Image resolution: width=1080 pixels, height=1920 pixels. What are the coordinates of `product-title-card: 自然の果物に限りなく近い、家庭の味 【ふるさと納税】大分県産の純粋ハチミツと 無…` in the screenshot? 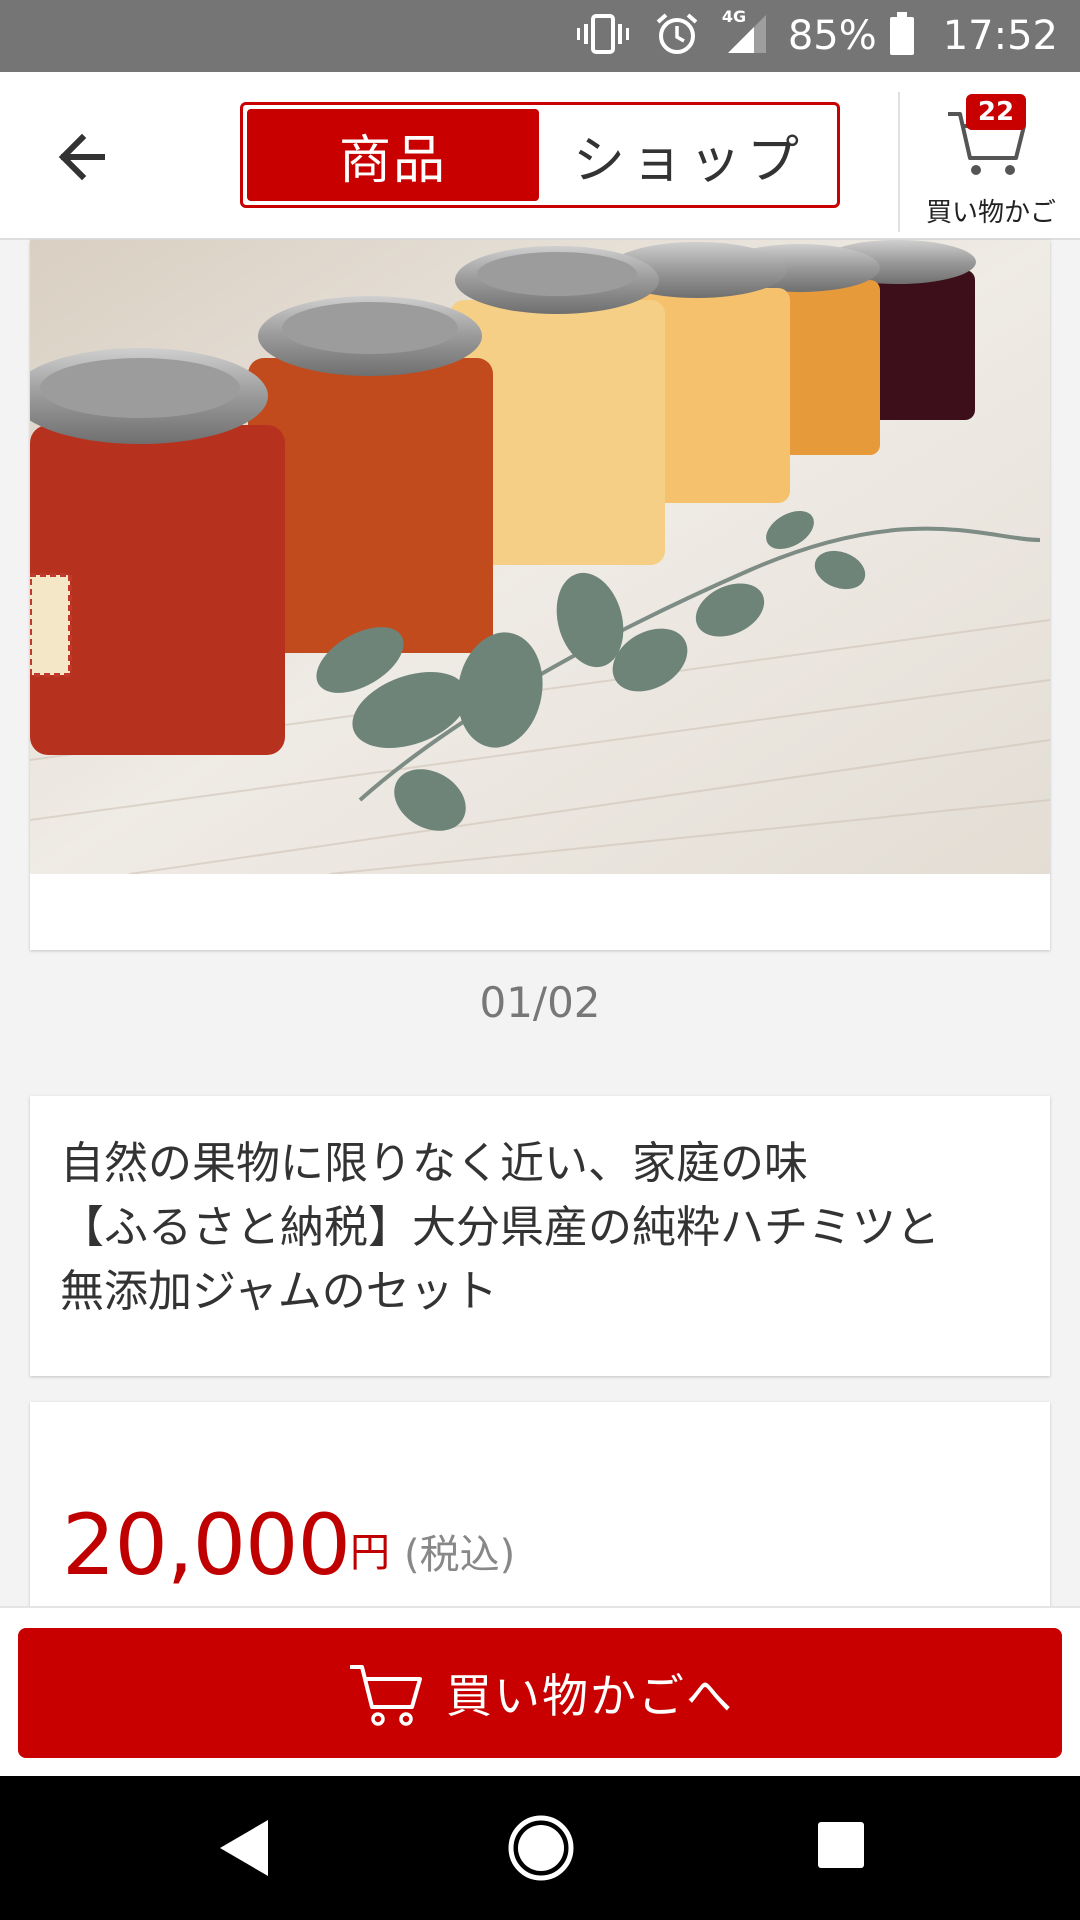 It's located at (540, 1236).